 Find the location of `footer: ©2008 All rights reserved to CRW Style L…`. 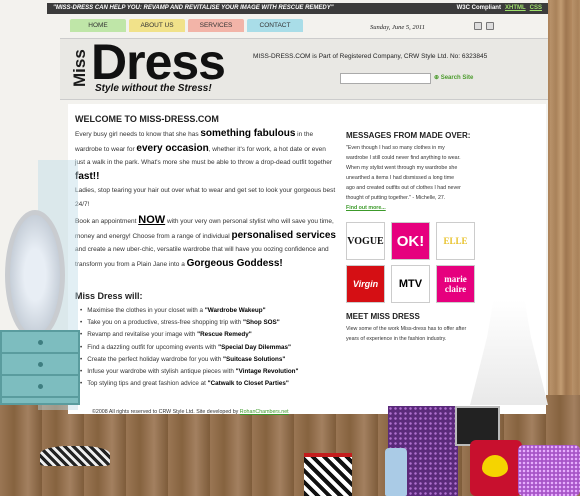

footer: ©2008 All rights reserved to CRW Style L… is located at coordinates (190, 412).